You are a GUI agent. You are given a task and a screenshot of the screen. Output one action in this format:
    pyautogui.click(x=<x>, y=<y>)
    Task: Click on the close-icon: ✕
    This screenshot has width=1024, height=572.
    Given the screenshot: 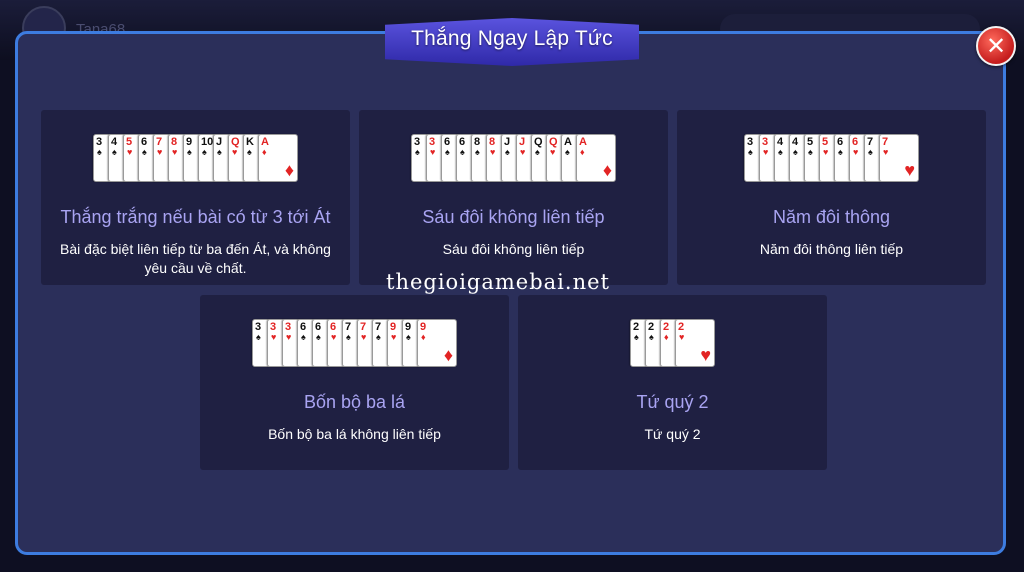 What is the action you would take?
    pyautogui.click(x=996, y=46)
    